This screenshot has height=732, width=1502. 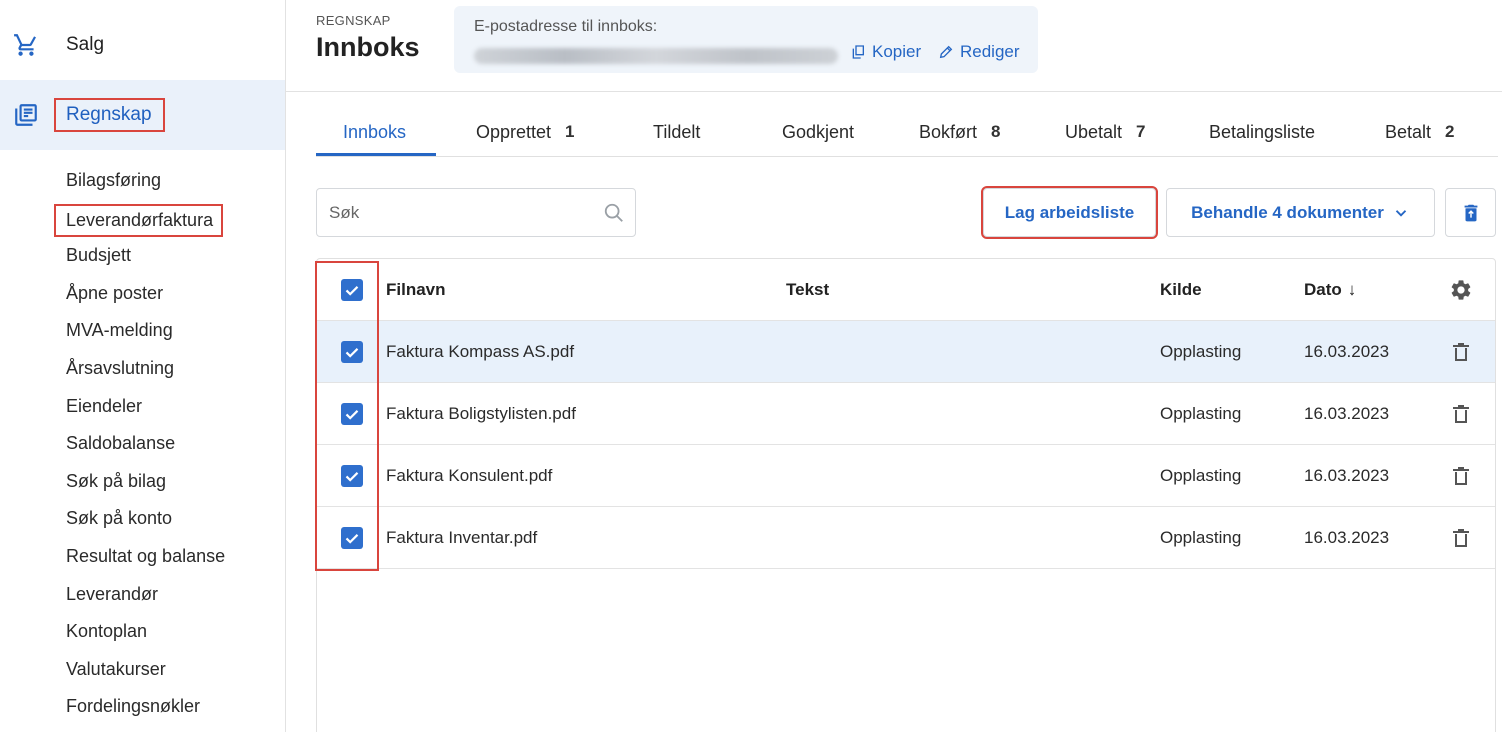 I want to click on tab-godkjent: Godkjent, so click(x=818, y=132).